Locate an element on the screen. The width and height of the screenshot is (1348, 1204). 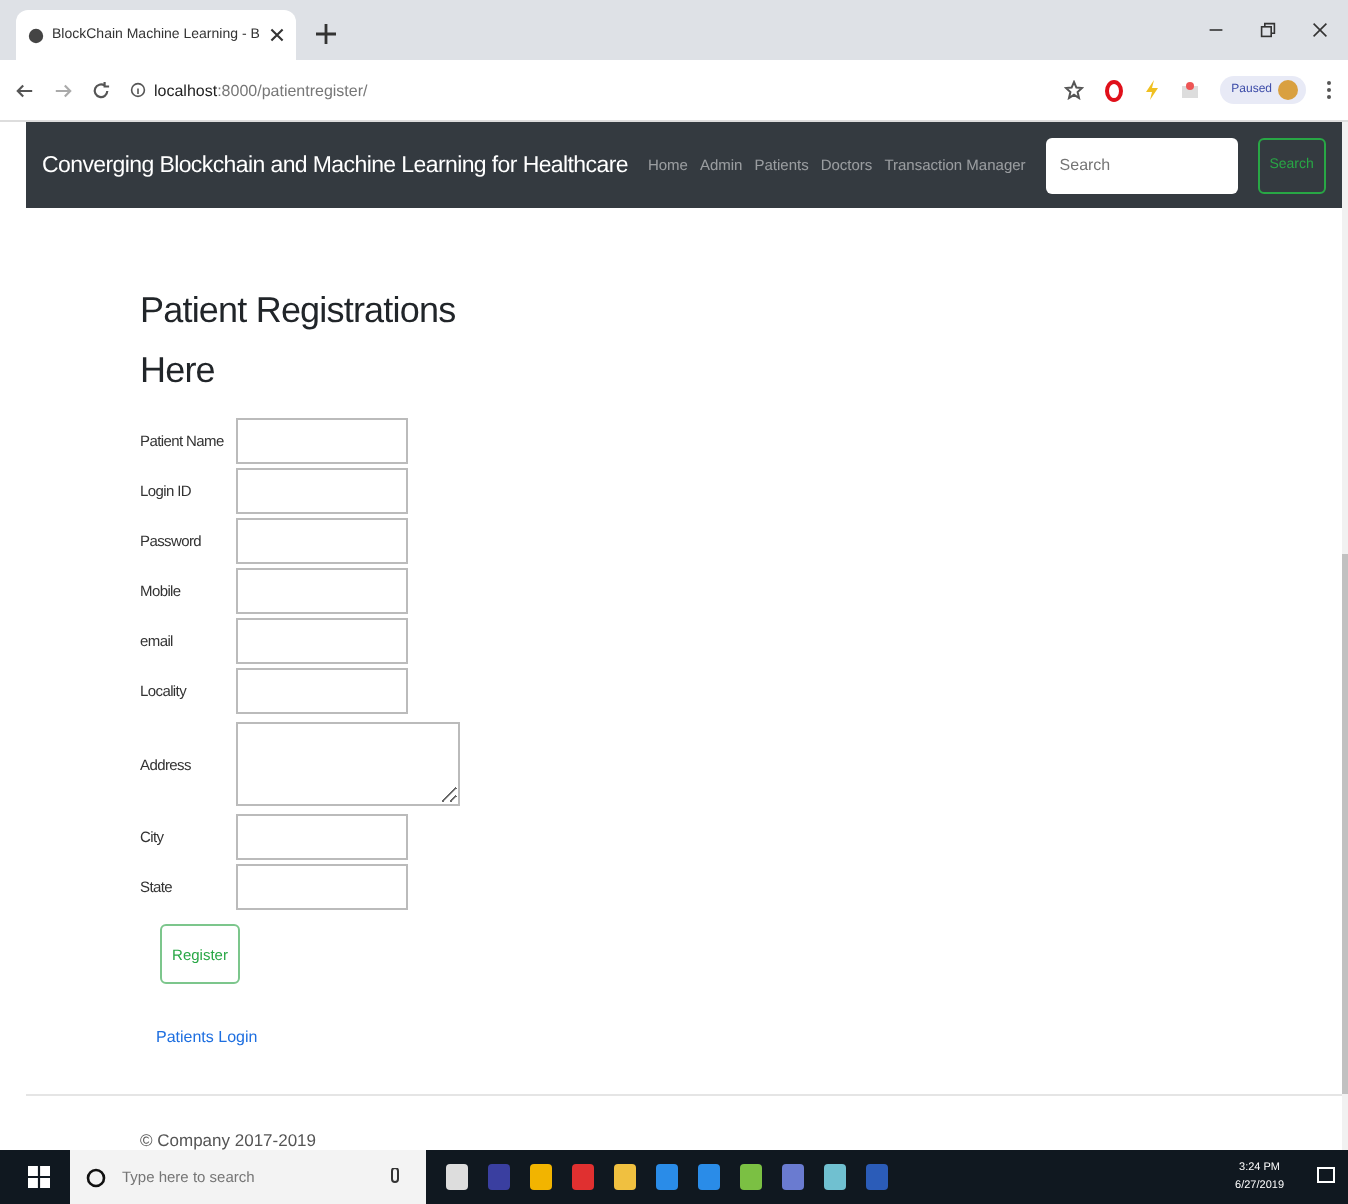
avatar-icon is located at coordinates (1288, 90).